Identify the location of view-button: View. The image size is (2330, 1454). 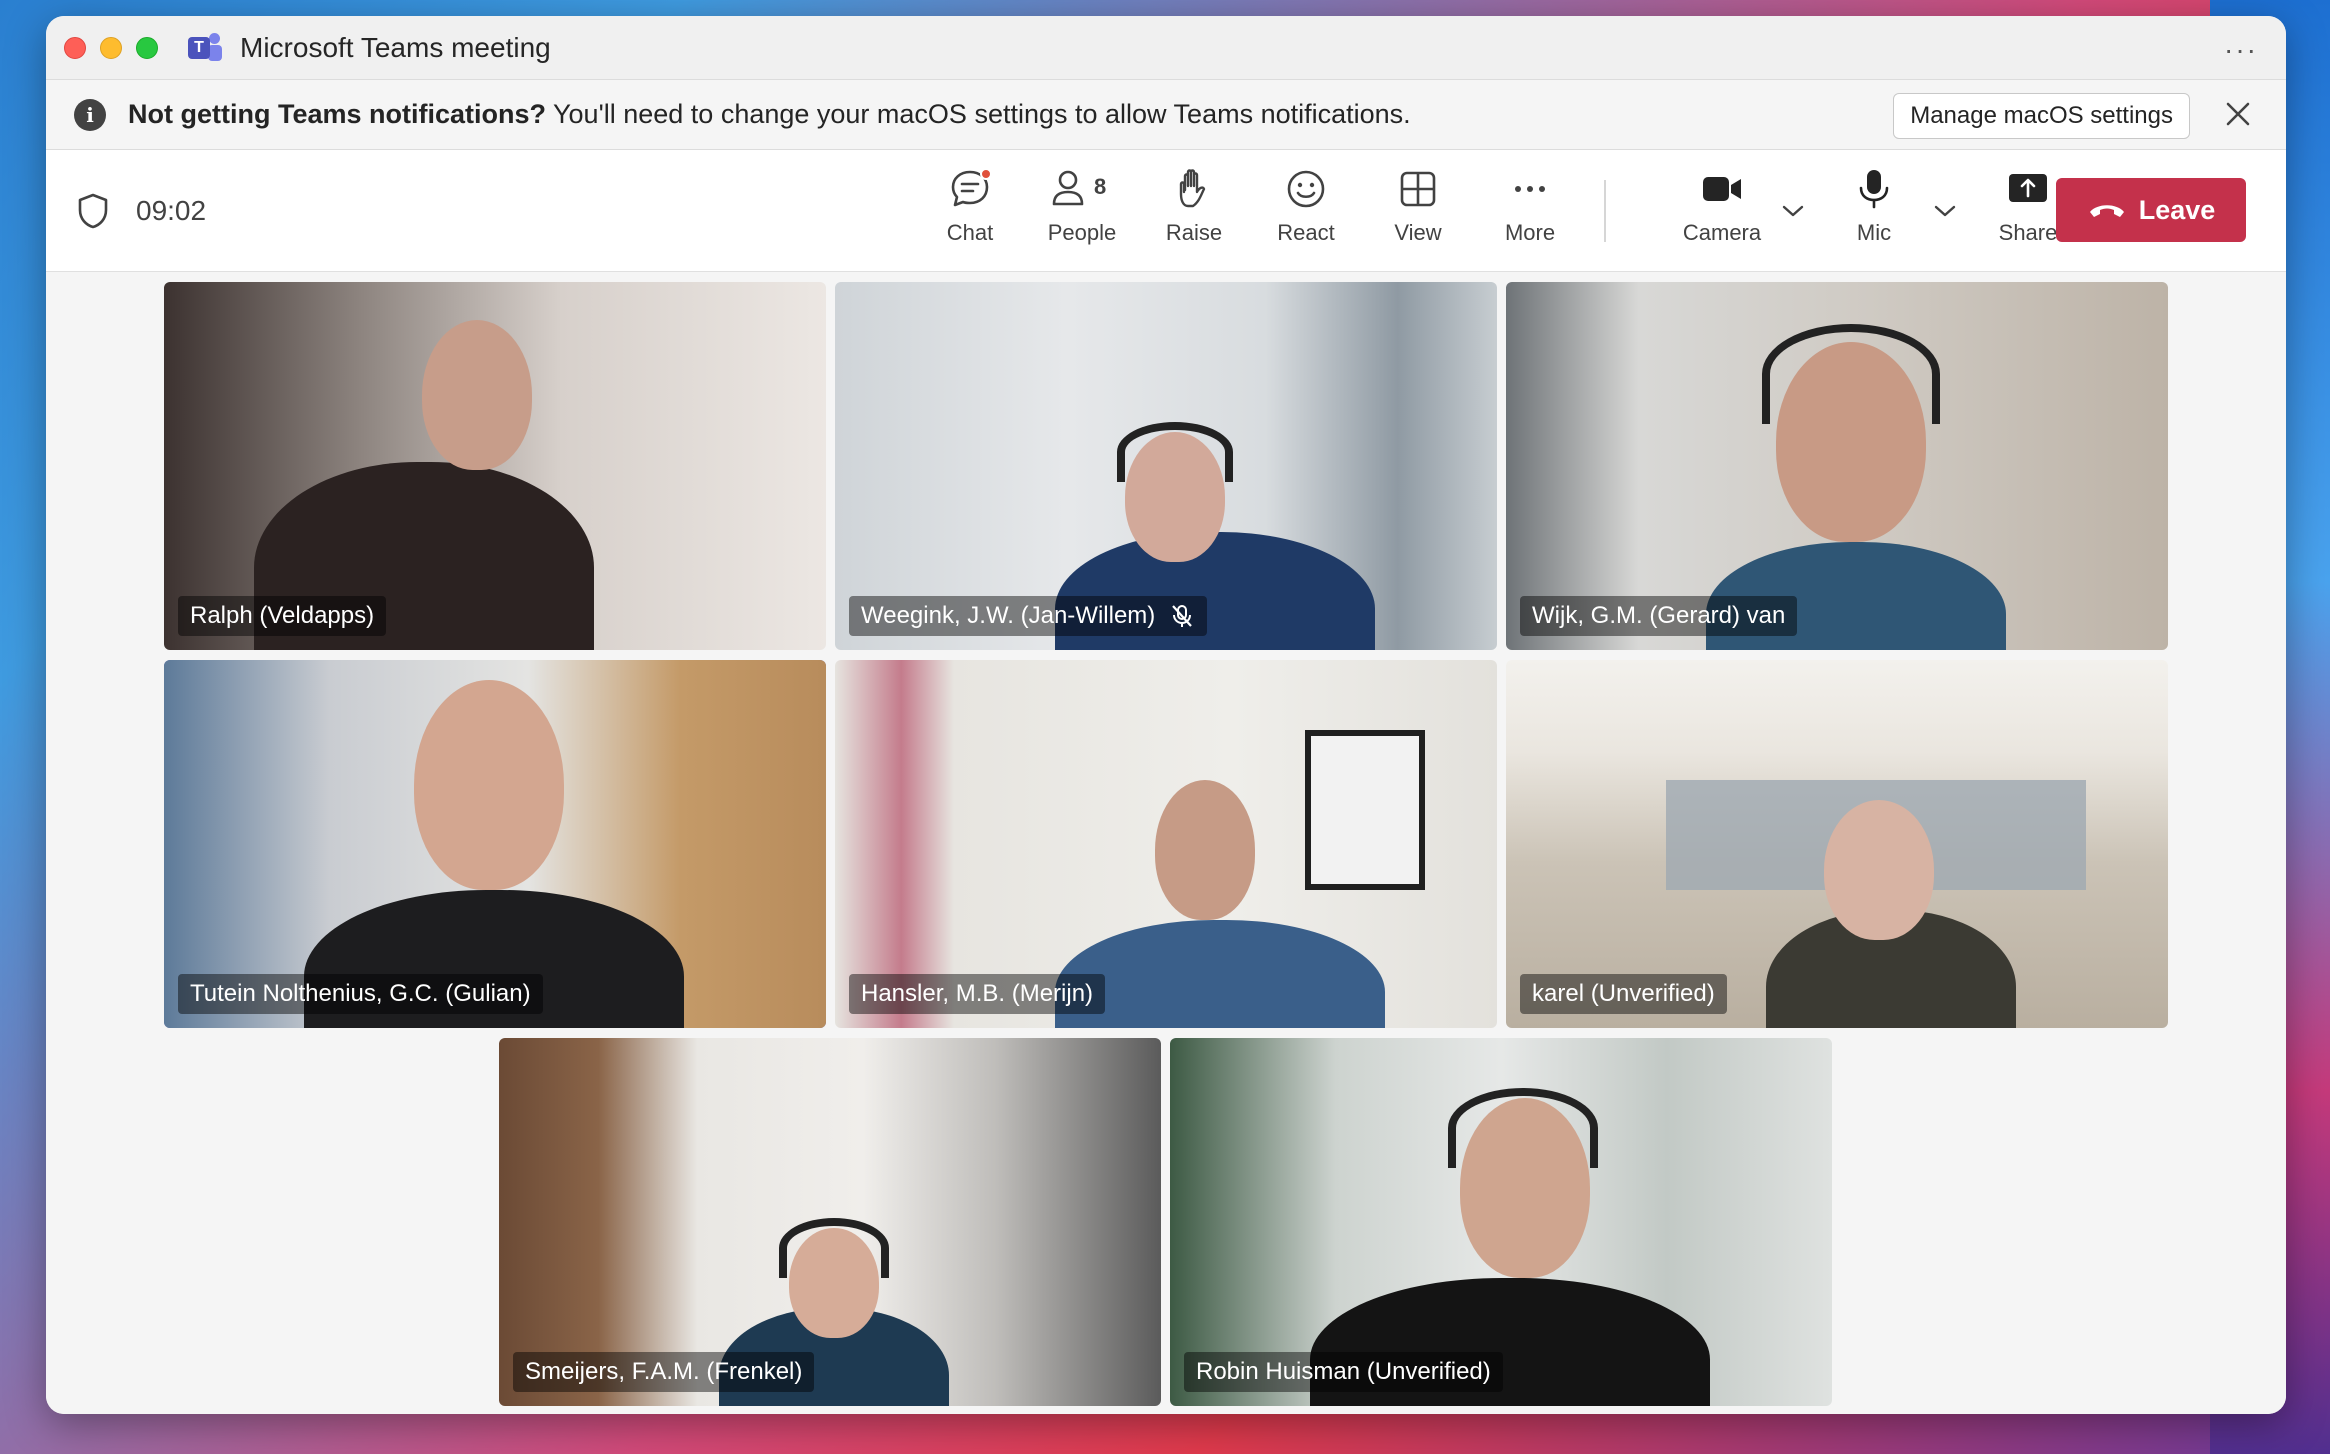
(1418, 211).